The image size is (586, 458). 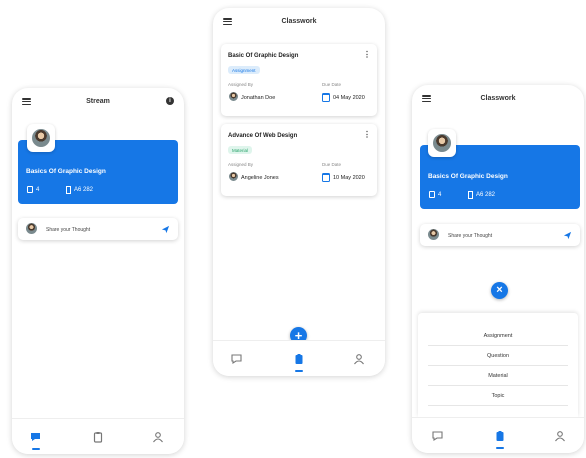 What do you see at coordinates (349, 98) in the screenshot?
I see `due-date: 04 May 2020` at bounding box center [349, 98].